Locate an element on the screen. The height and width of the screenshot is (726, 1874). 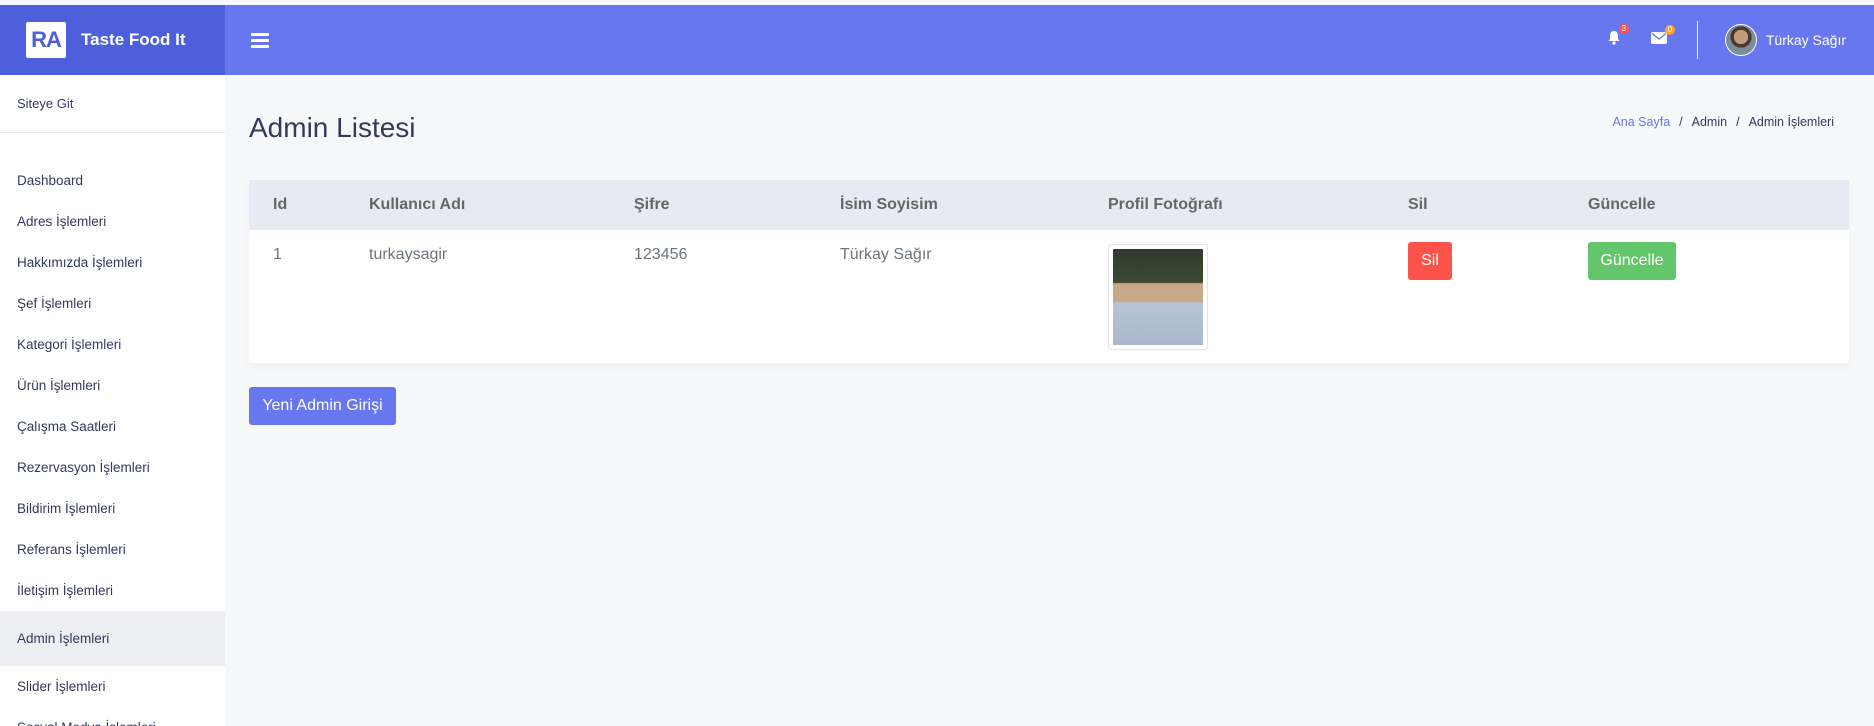
user-menu: Türkay Sağır is located at coordinates (1785, 40).